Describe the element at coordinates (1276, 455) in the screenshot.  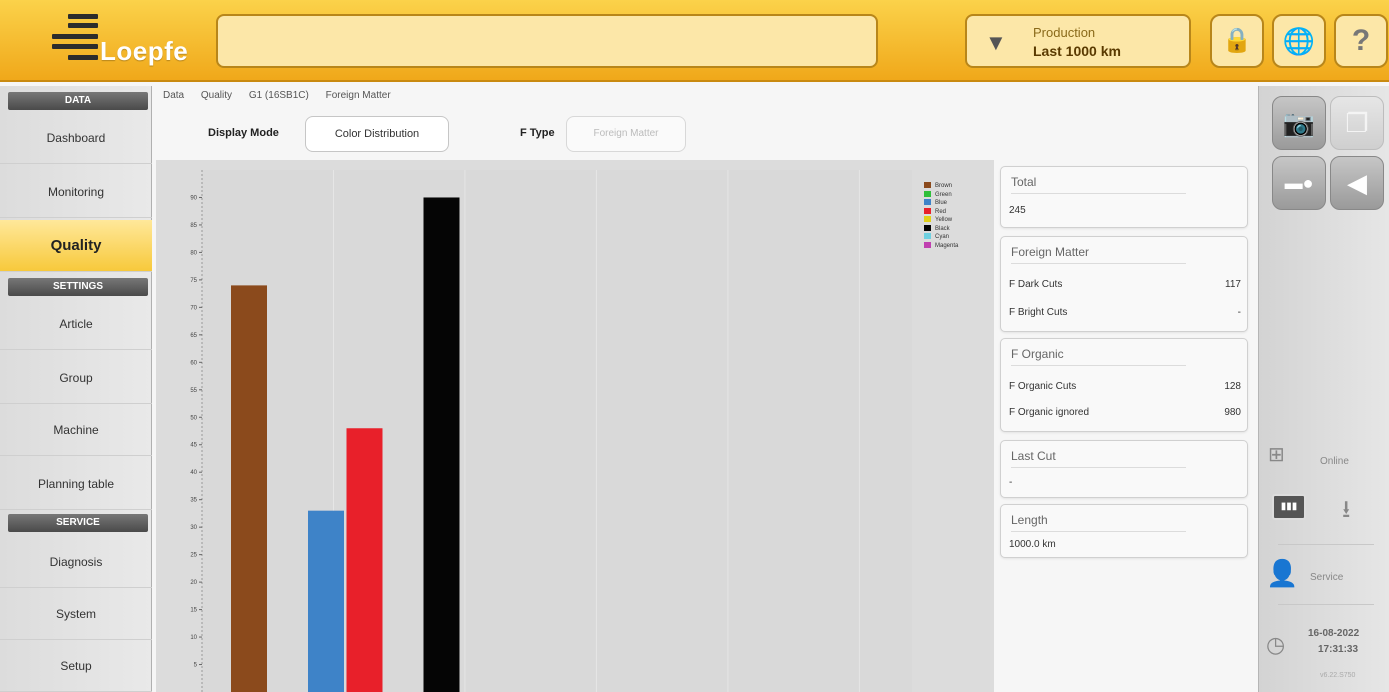
I see `network-icon: ⊞` at that location.